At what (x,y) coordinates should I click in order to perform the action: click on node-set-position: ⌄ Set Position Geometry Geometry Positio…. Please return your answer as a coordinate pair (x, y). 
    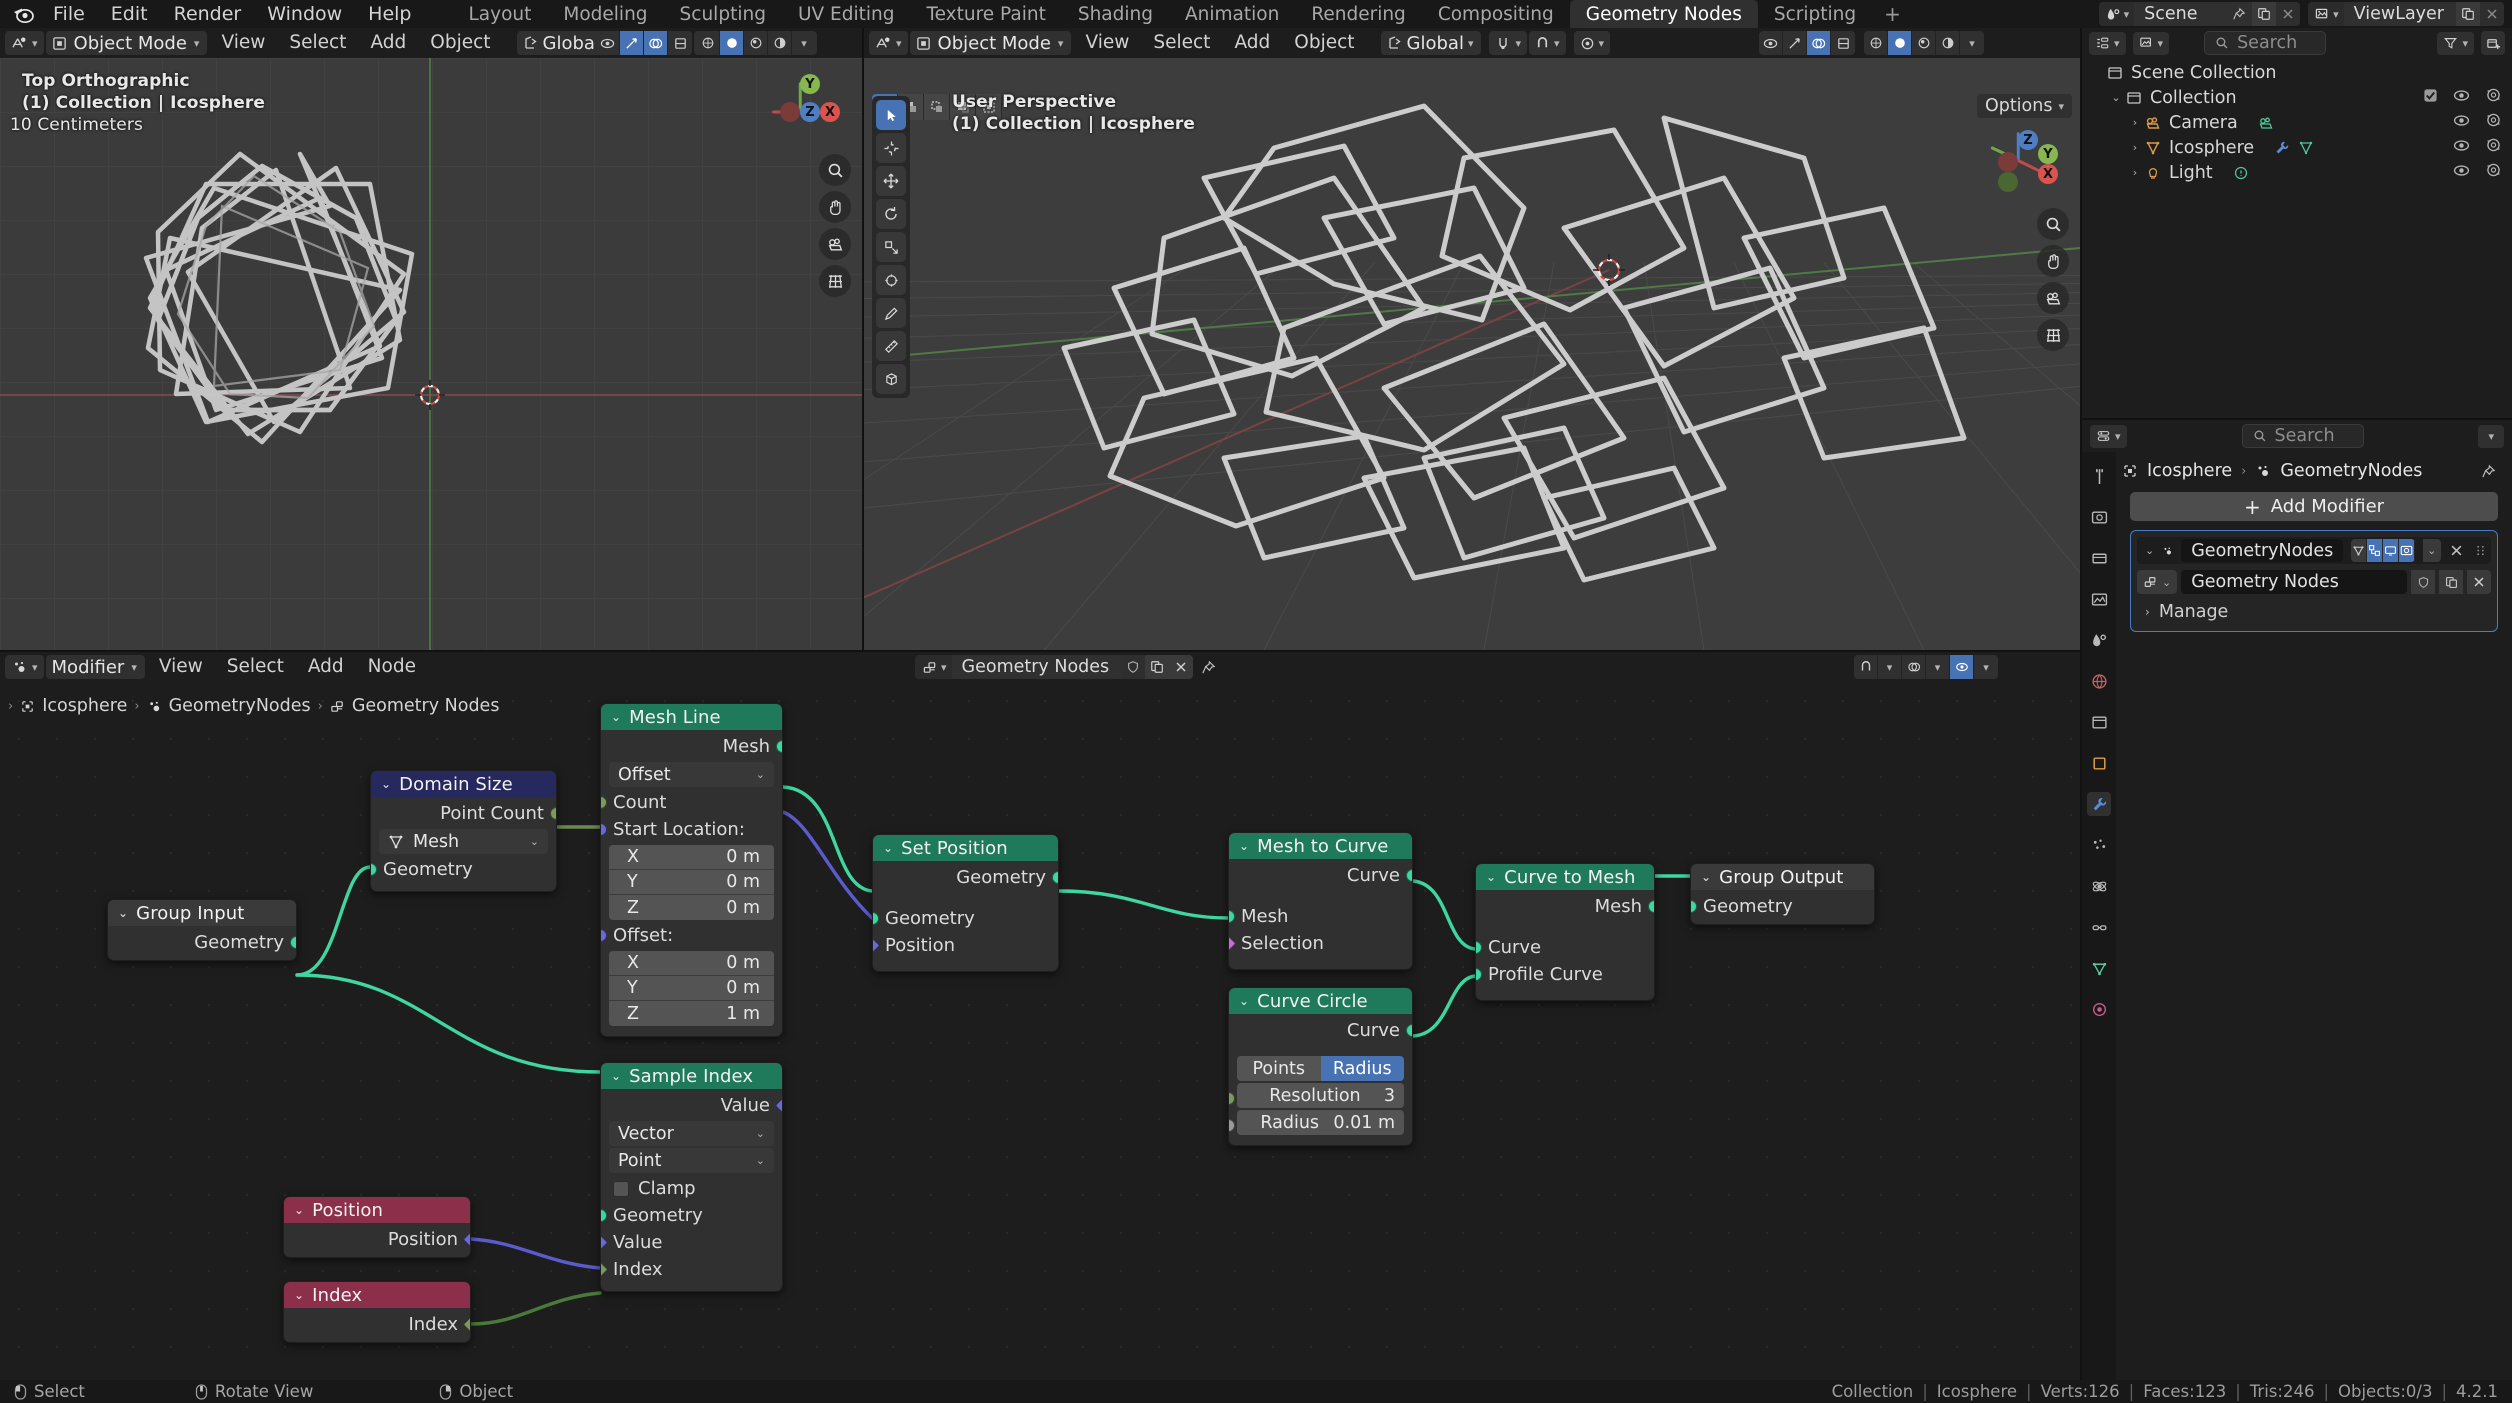
    Looking at the image, I should click on (965, 903).